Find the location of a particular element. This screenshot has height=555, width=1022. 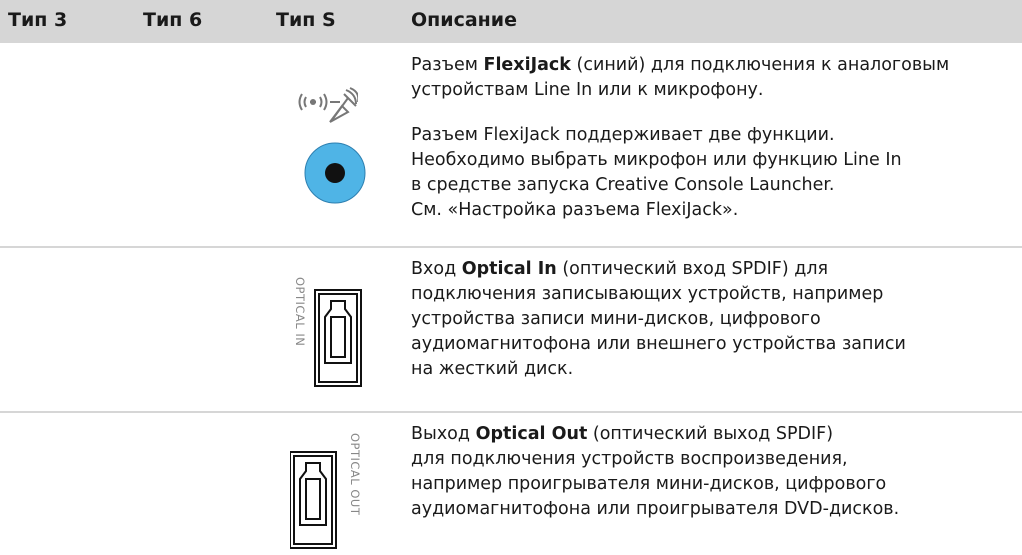

optical-out-label: OPTICAL OUT is located at coordinates (355, 474).